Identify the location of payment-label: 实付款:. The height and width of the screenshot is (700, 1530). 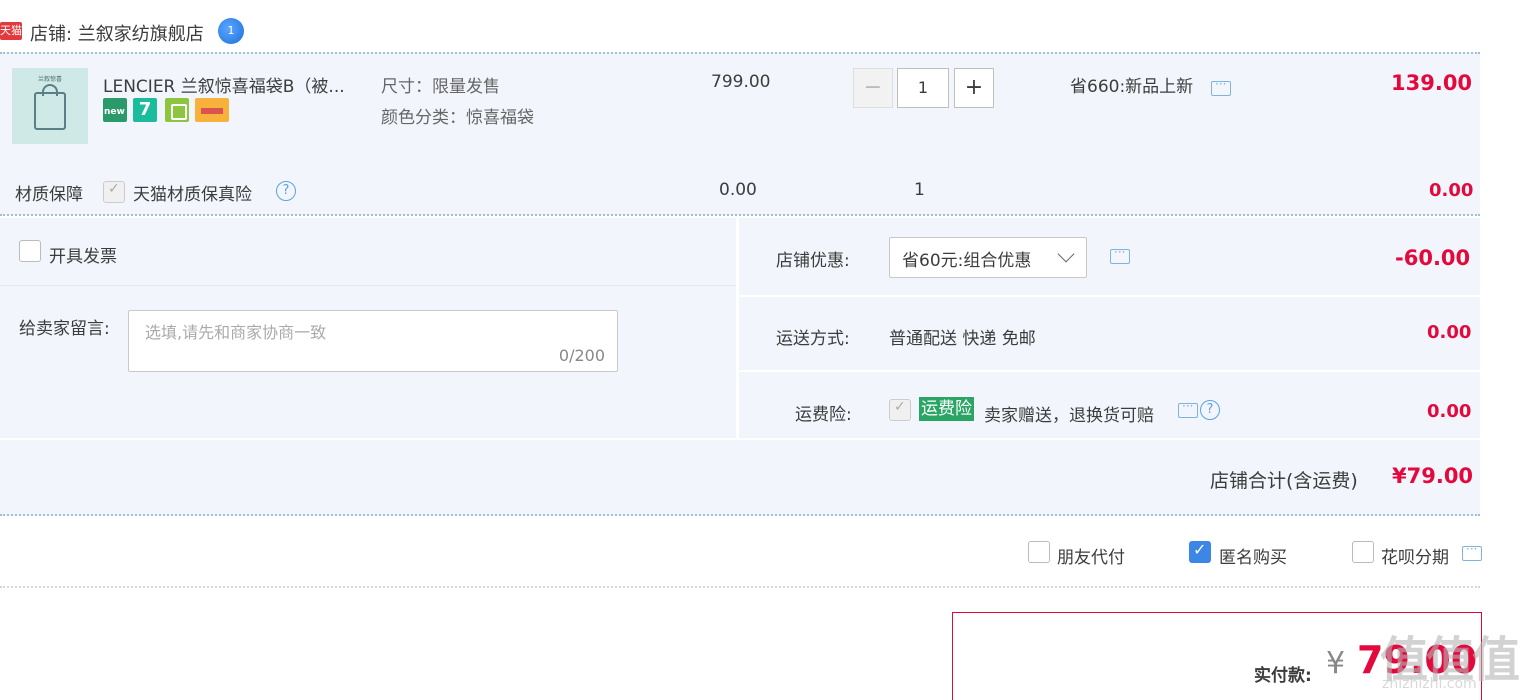
(1283, 676).